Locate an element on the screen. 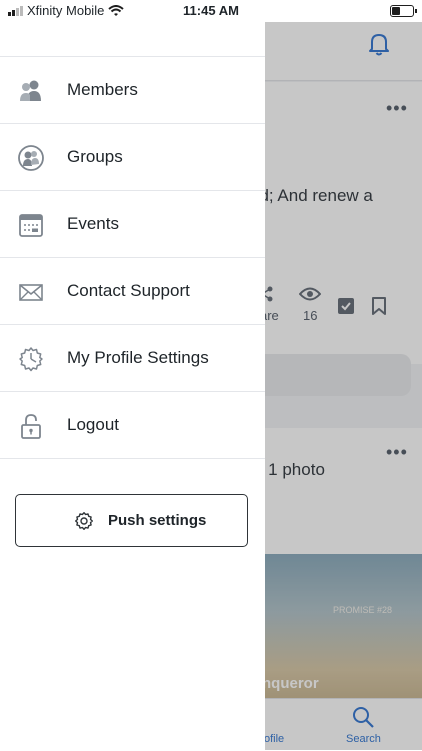 The width and height of the screenshot is (422, 751). clock: 11:45 AM is located at coordinates (211, 10).